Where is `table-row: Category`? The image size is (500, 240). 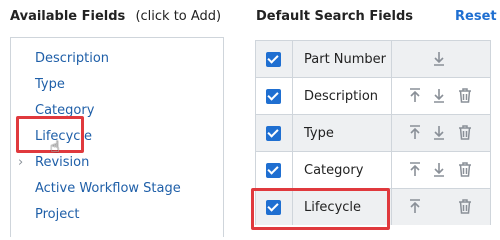 table-row: Category is located at coordinates (373, 169).